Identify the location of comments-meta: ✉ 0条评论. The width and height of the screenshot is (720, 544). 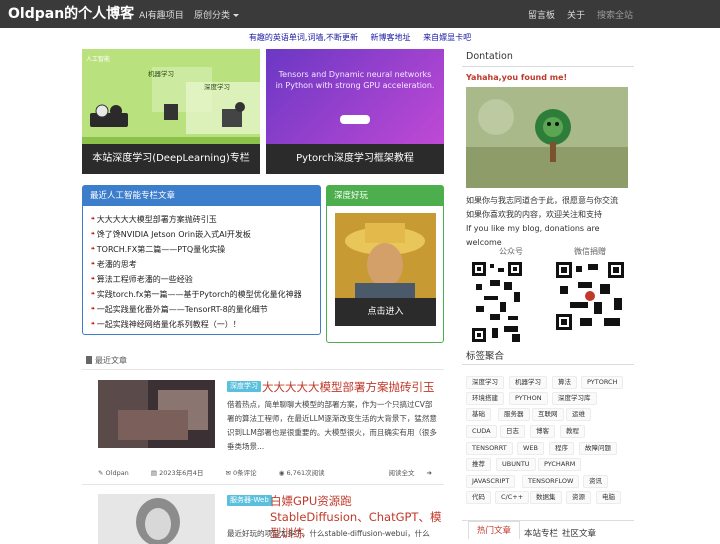
(241, 473).